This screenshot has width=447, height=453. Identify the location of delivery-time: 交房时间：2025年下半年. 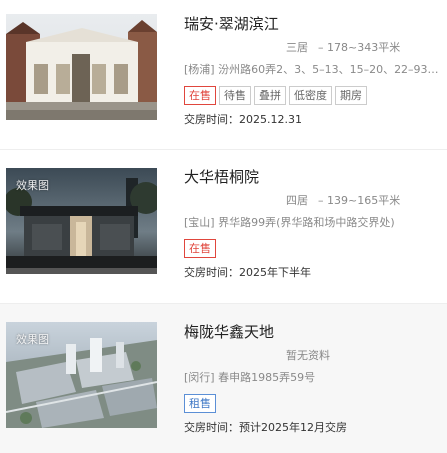
(312, 273).